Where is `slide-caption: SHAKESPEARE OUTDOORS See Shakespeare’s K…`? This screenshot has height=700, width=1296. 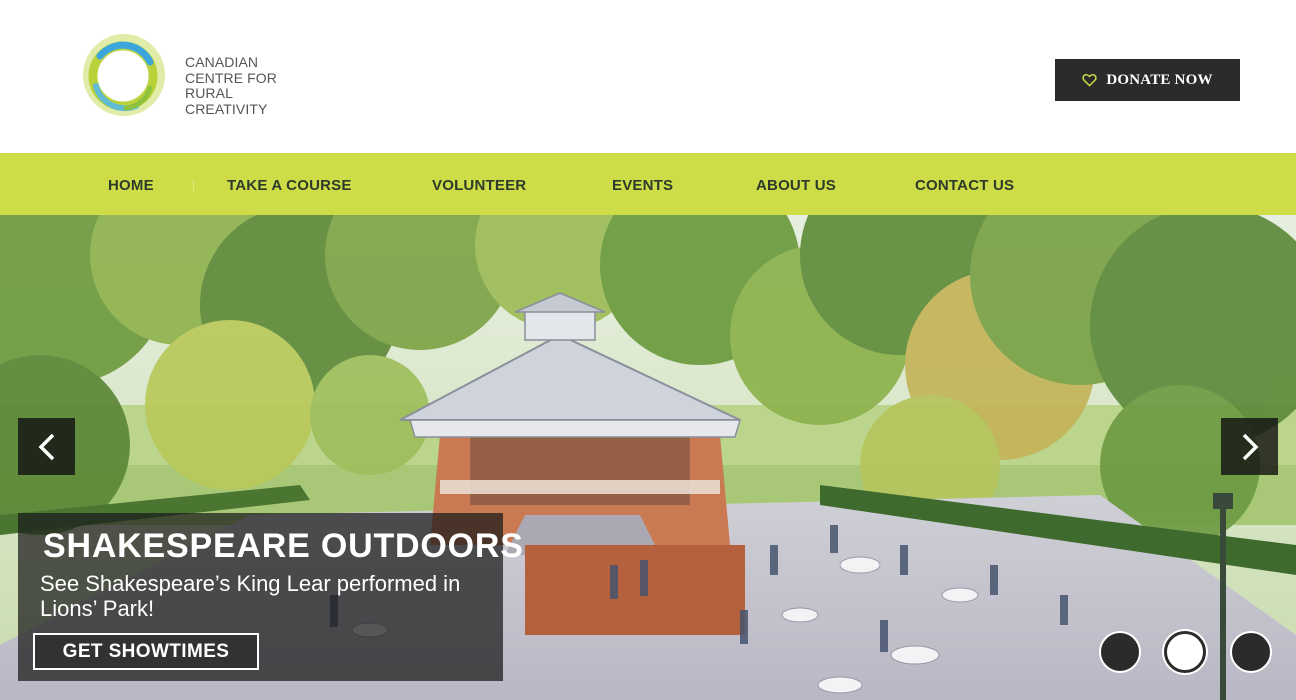
slide-caption: SHAKESPEARE OUTDOORS See Shakespeare’s K… is located at coordinates (270, 597).